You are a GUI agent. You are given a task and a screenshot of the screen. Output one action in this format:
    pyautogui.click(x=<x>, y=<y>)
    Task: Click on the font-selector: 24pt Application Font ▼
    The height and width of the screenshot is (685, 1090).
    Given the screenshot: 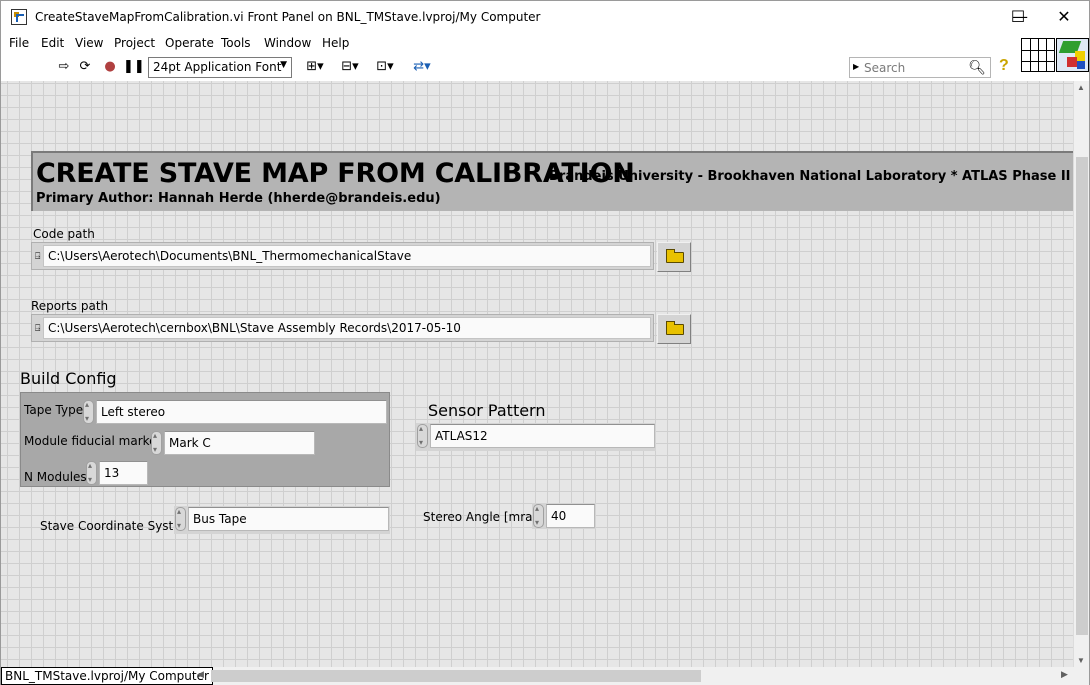 What is the action you would take?
    pyautogui.click(x=220, y=67)
    